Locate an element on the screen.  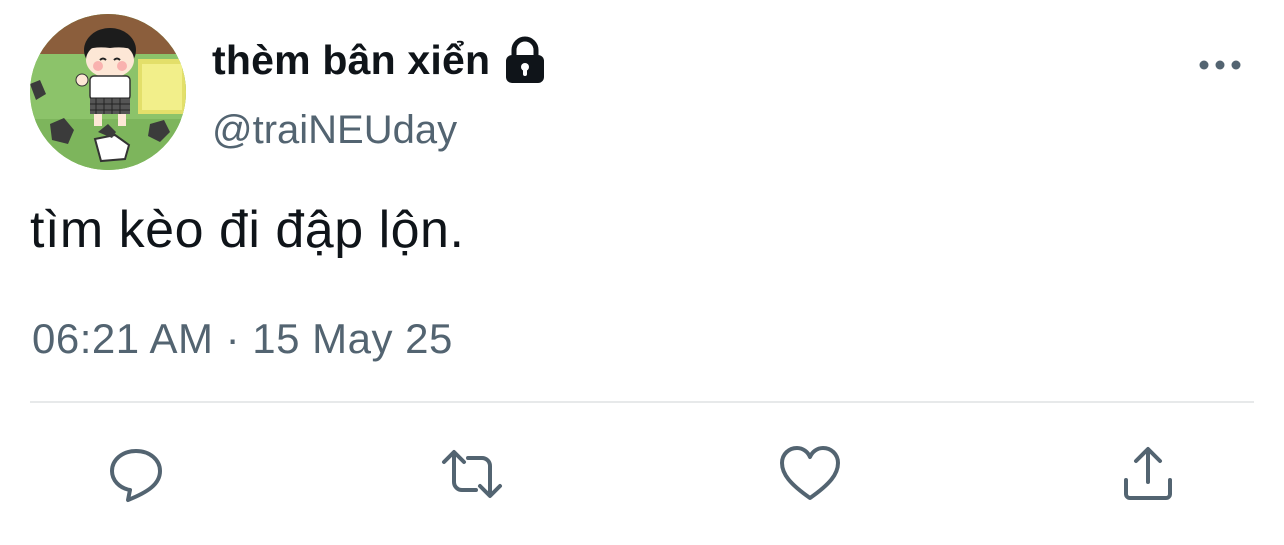
reply-button is located at coordinates (136, 474).